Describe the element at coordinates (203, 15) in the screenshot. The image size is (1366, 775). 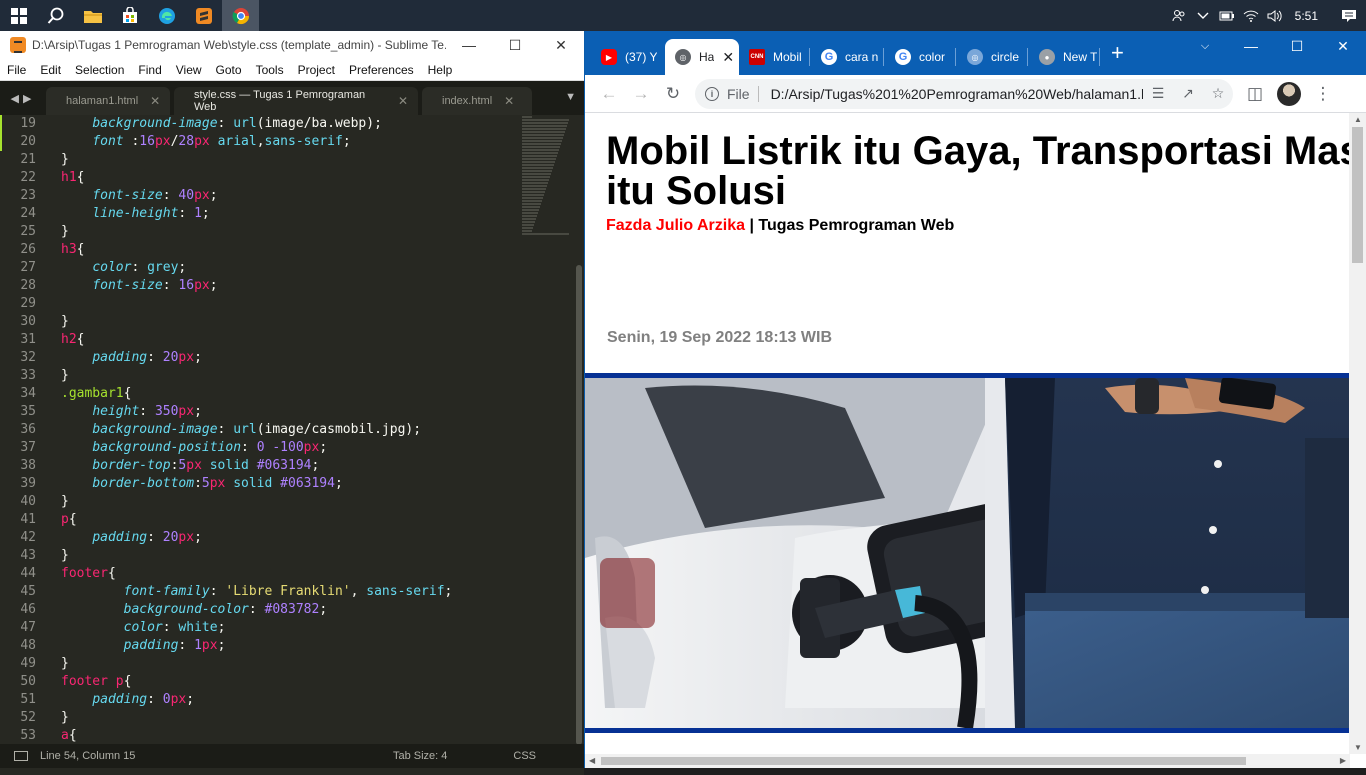
I see `sublime-icon` at that location.